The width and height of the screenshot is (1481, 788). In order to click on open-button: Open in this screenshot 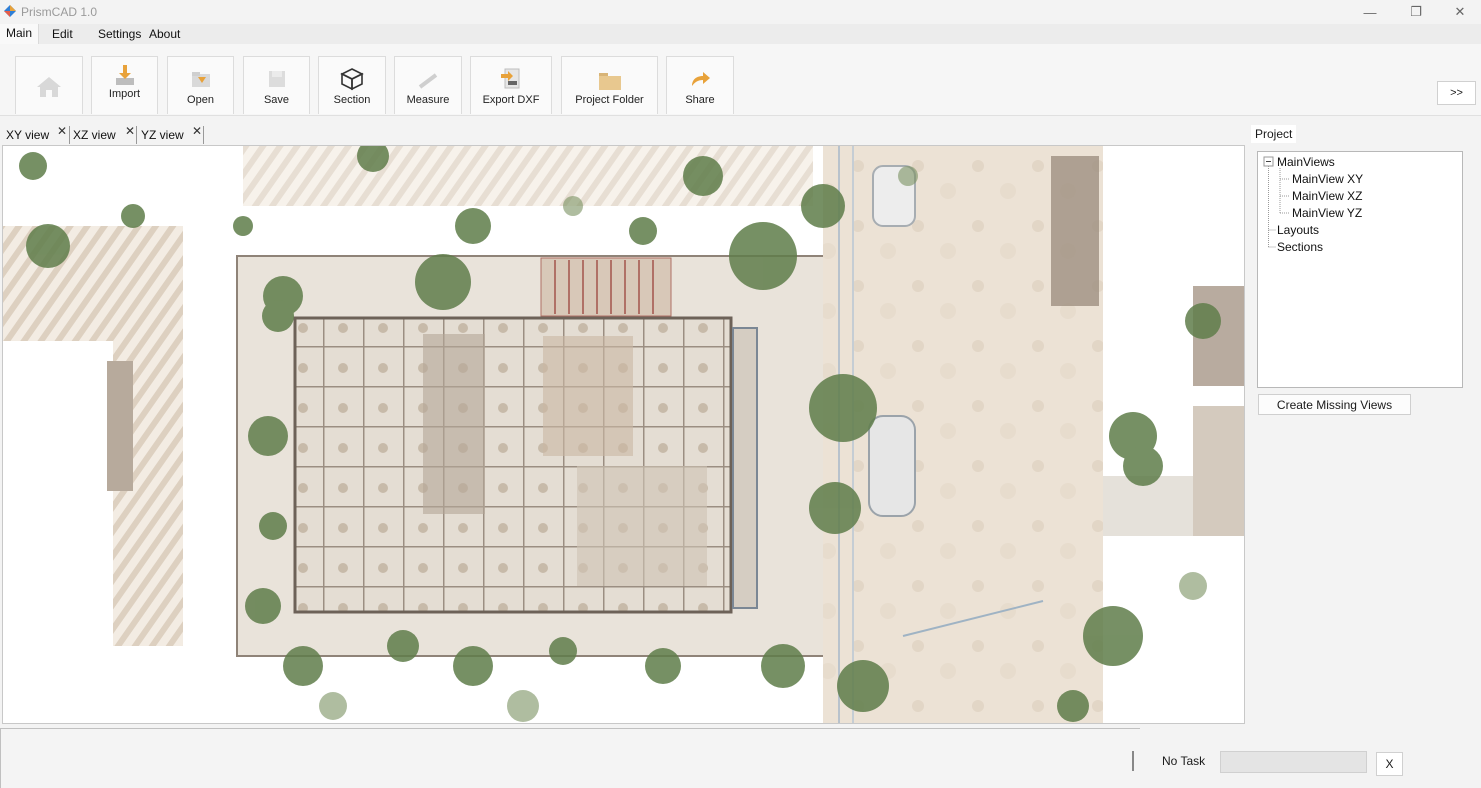, I will do `click(200, 85)`.